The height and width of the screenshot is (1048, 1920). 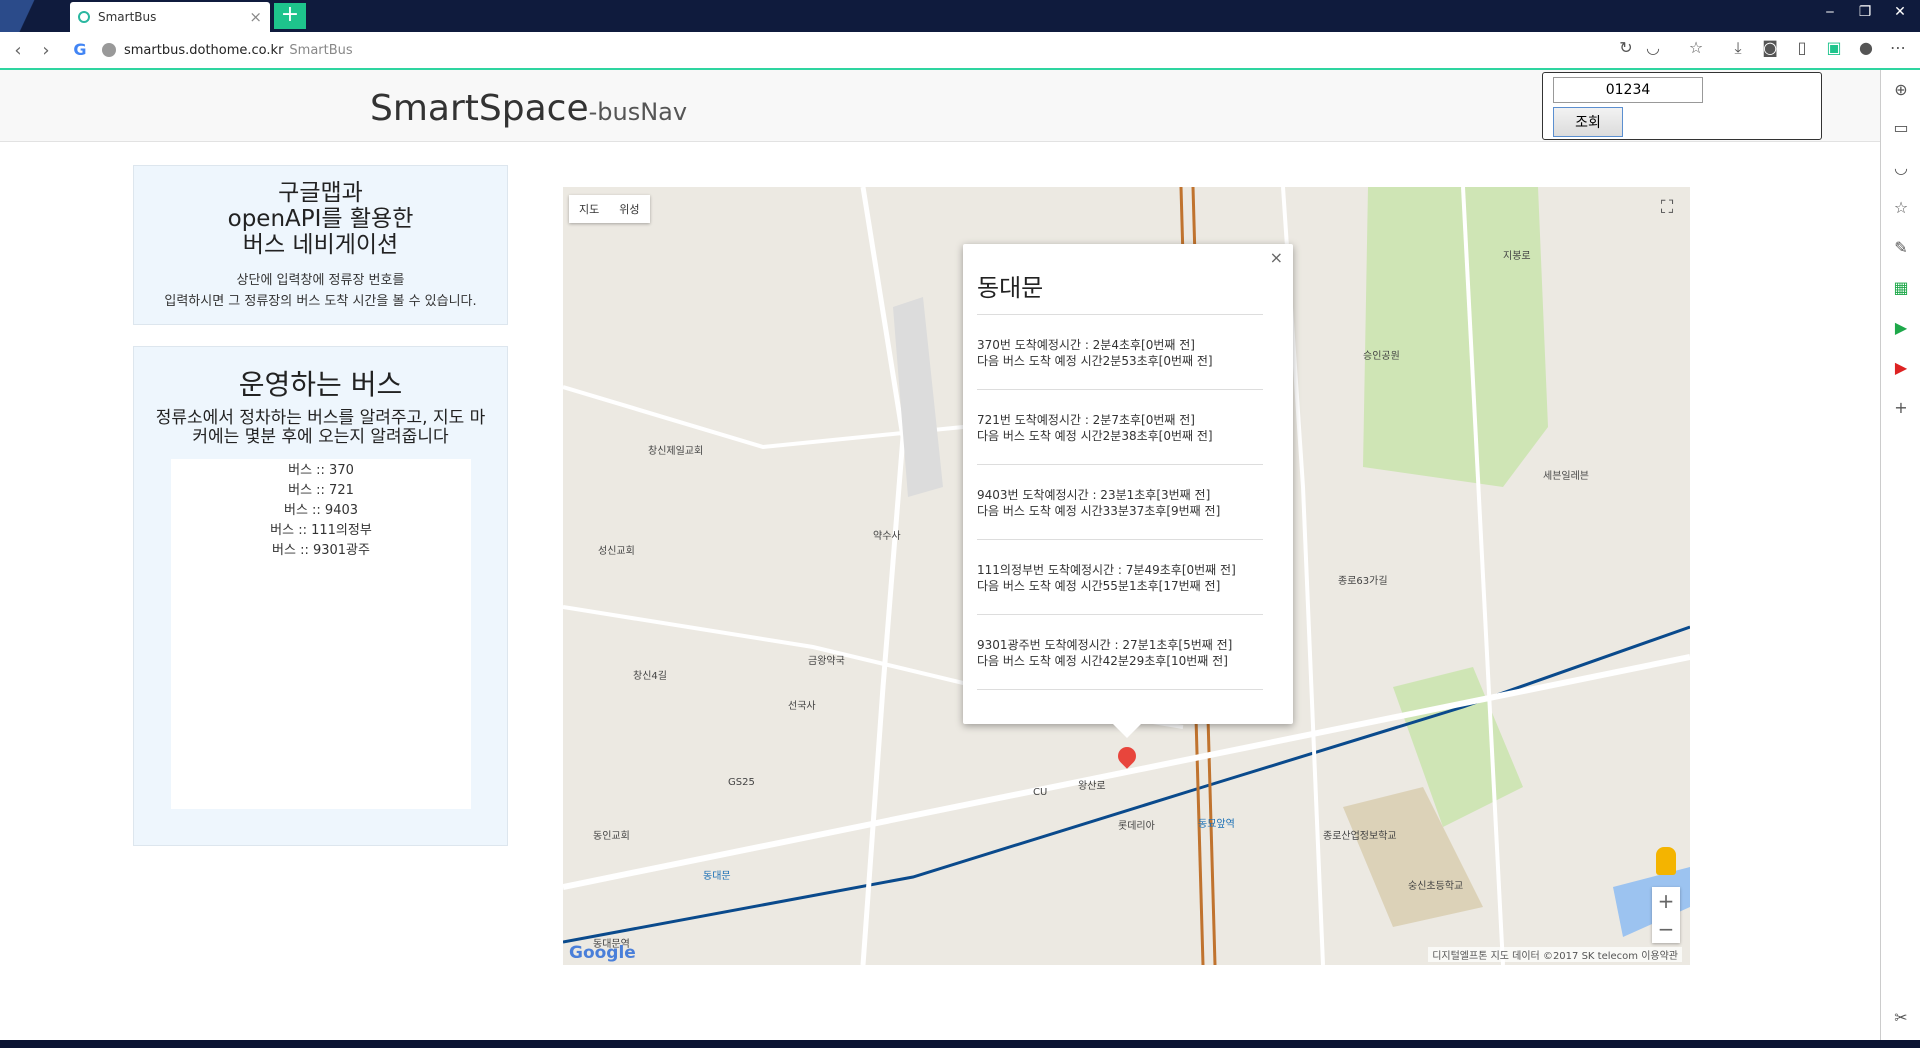 I want to click on table-icon: ▦, so click(x=1901, y=288).